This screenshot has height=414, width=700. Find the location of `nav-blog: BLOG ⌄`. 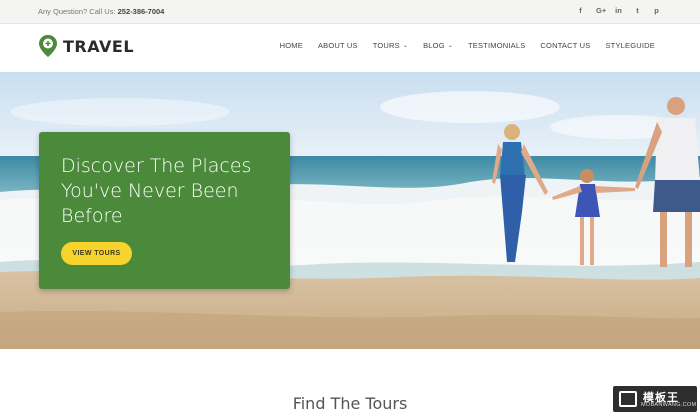

nav-blog: BLOG ⌄ is located at coordinates (438, 45).